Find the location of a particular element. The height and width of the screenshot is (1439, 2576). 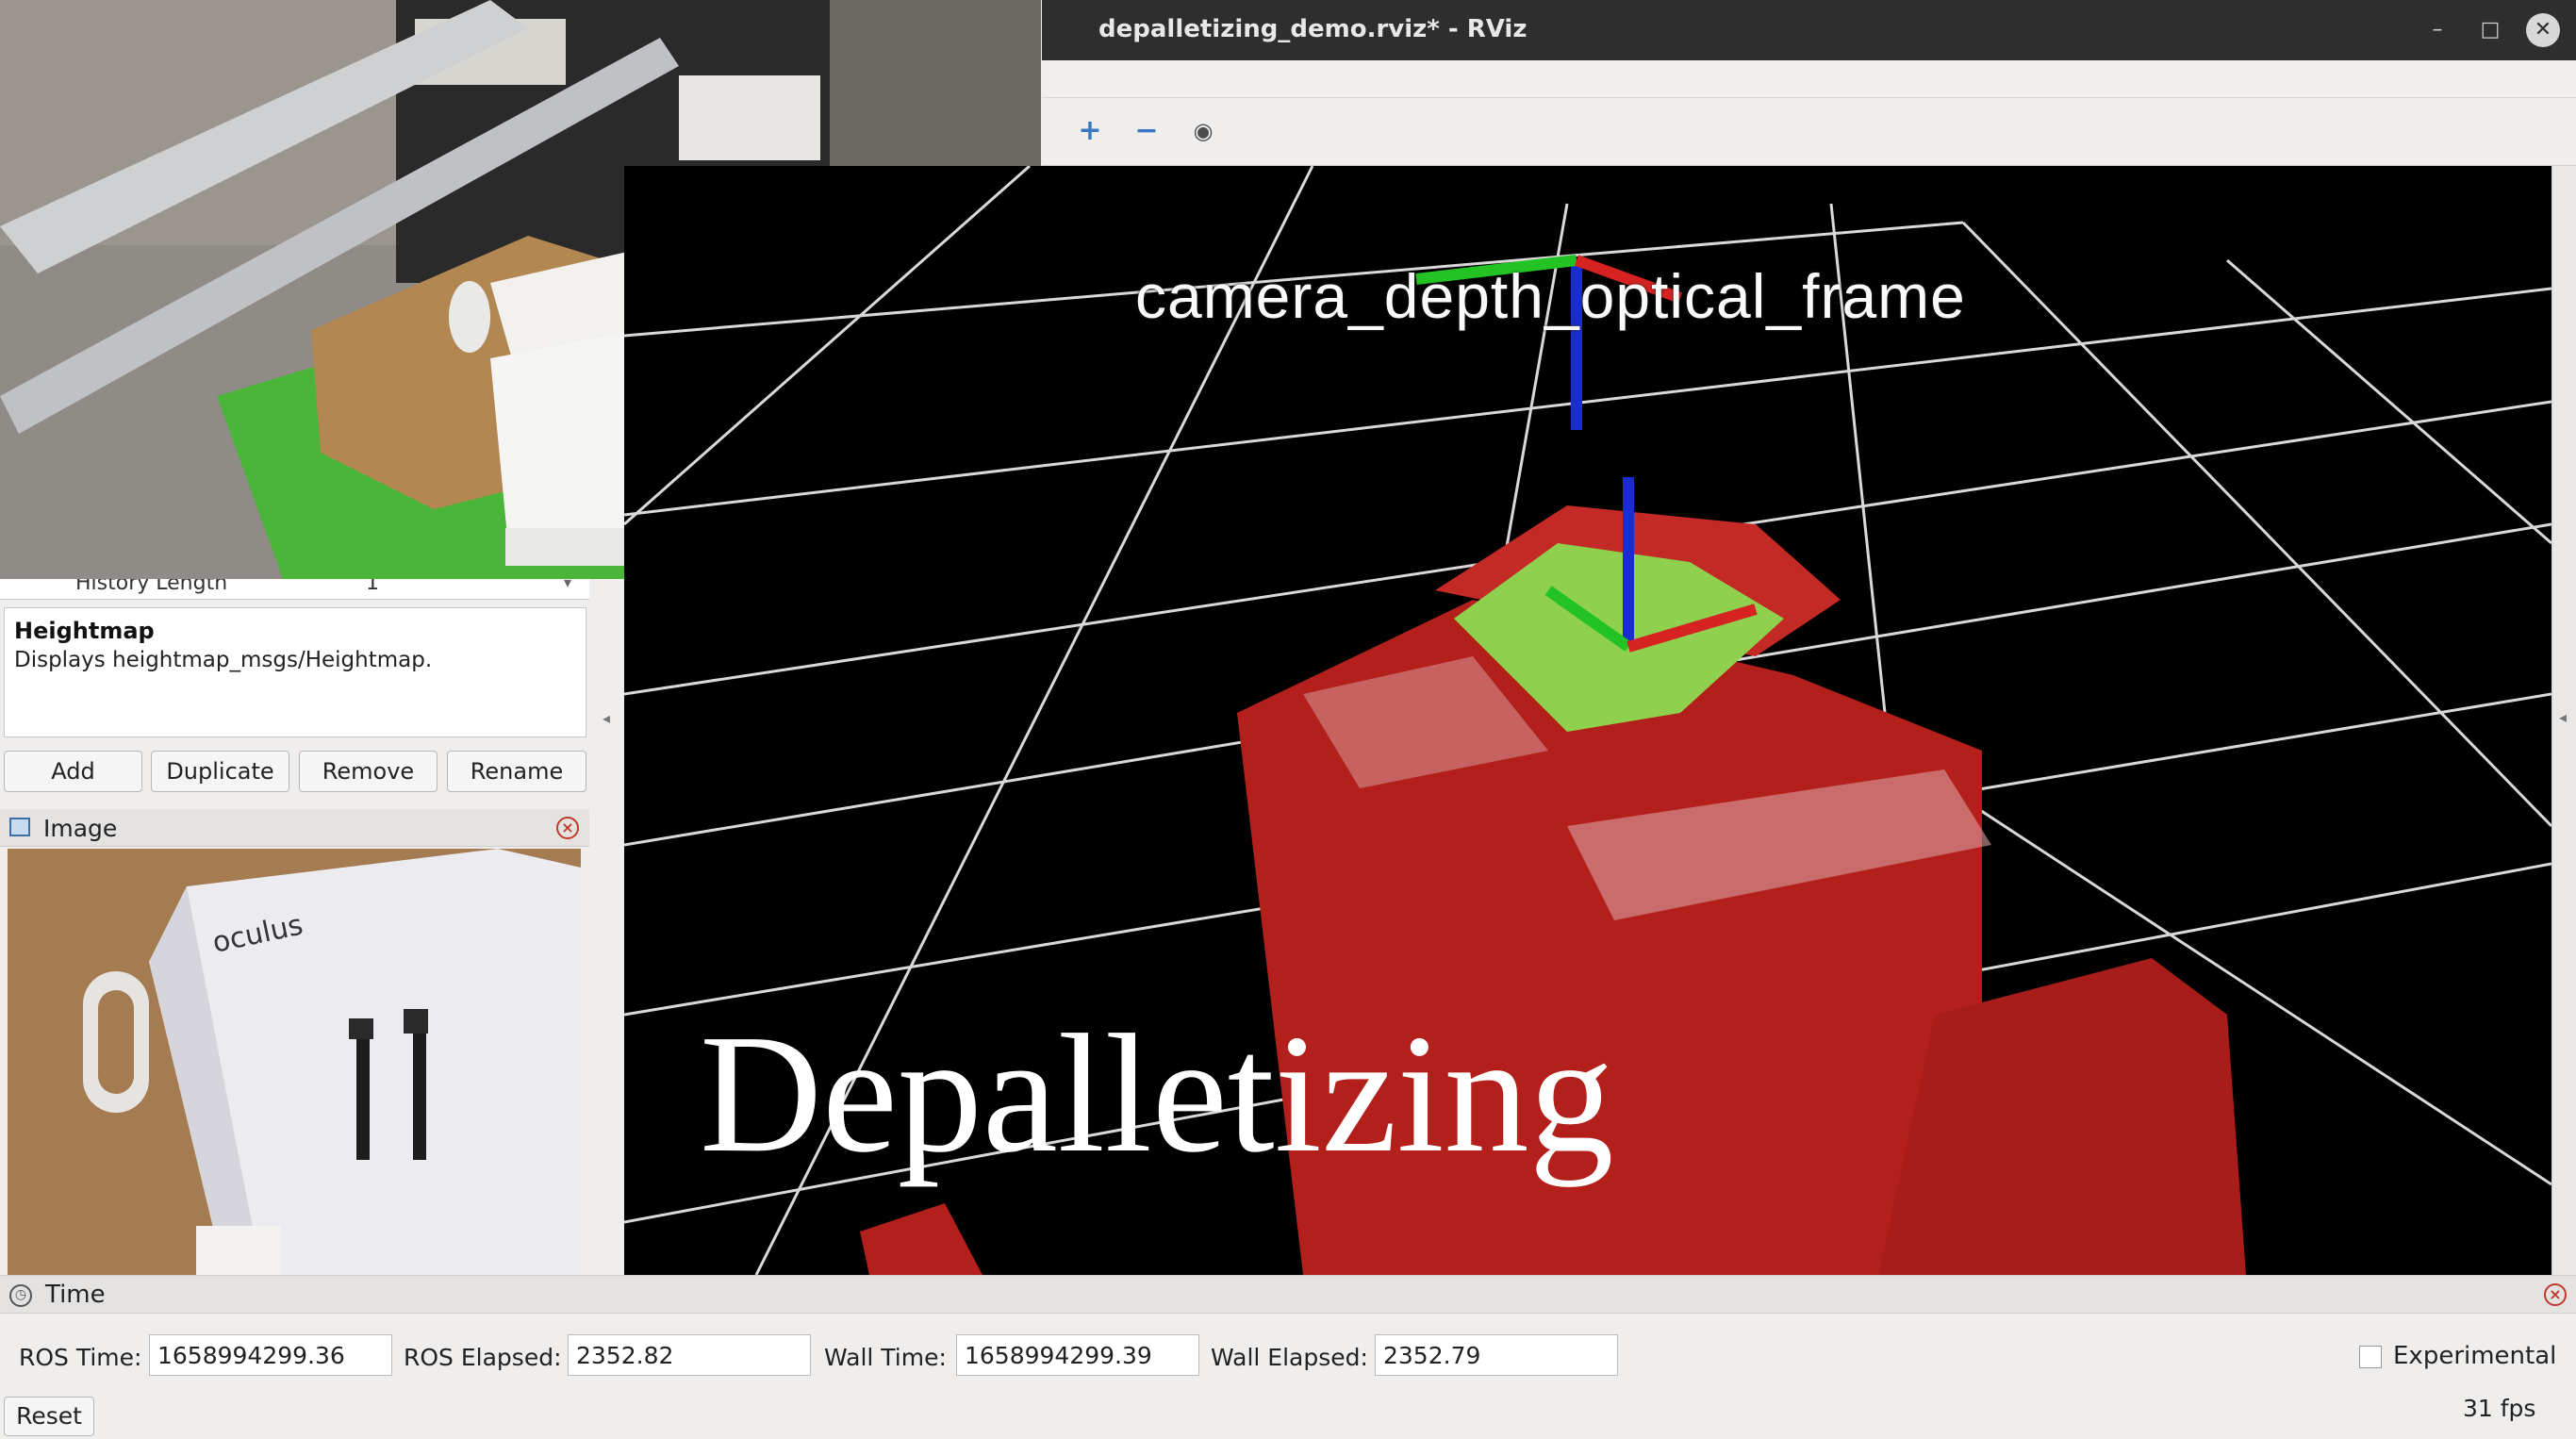

property-key: History Length is located at coordinates (151, 587).